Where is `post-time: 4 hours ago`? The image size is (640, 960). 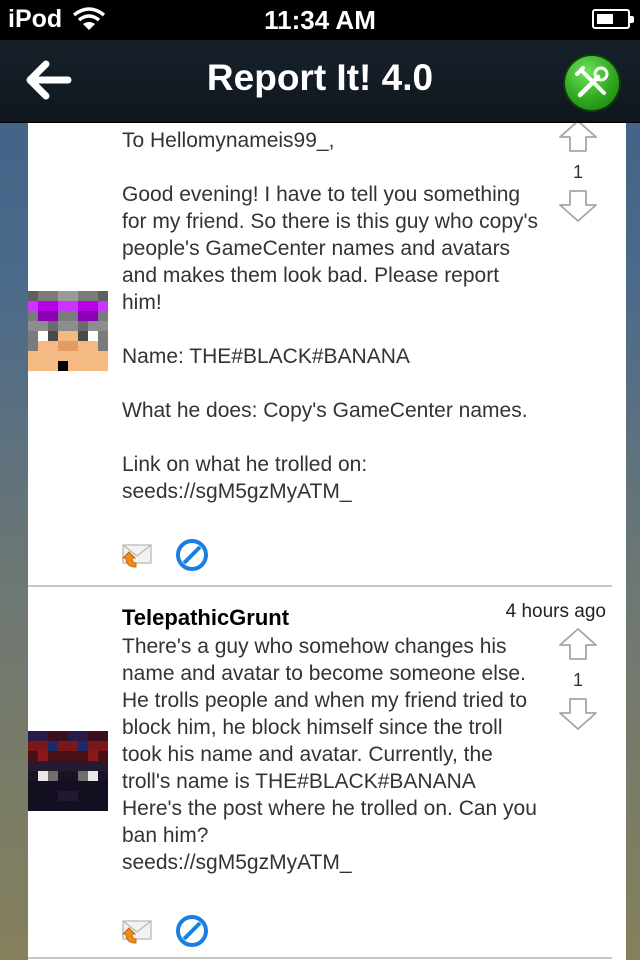
post-time: 4 hours ago is located at coordinates (555, 611).